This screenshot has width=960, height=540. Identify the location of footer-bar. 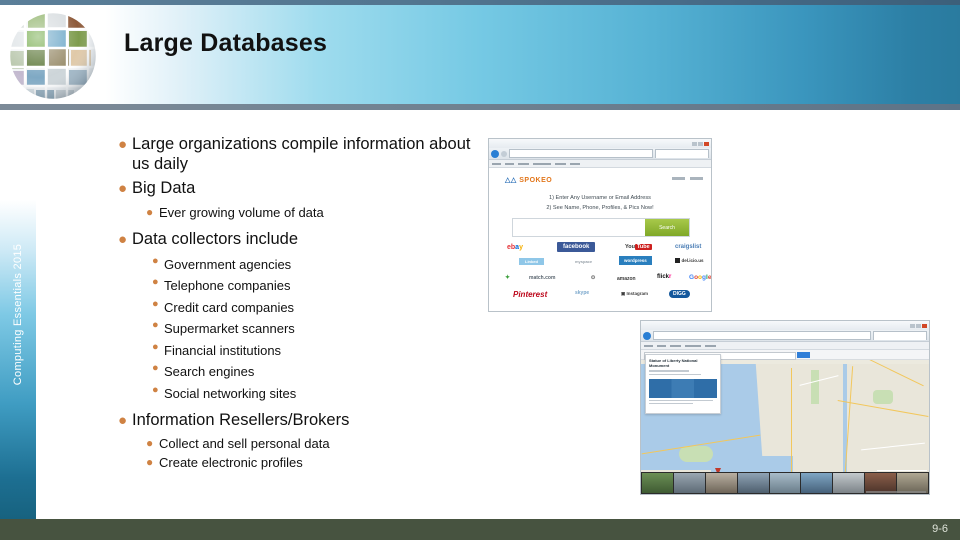
(480, 529).